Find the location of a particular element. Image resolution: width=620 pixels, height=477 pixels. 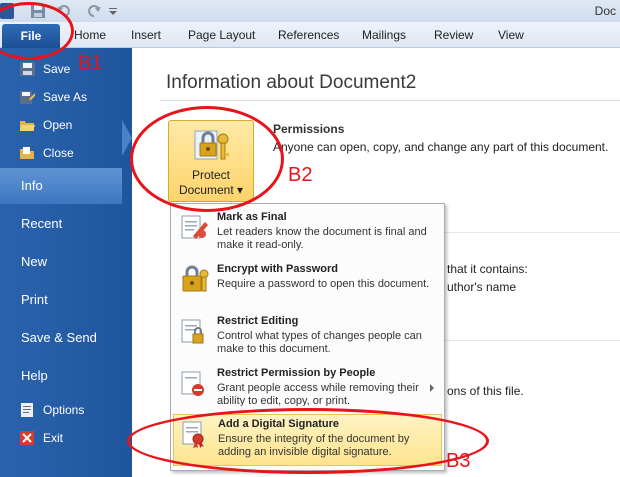

title-bar: Doc is located at coordinates (310, 11).